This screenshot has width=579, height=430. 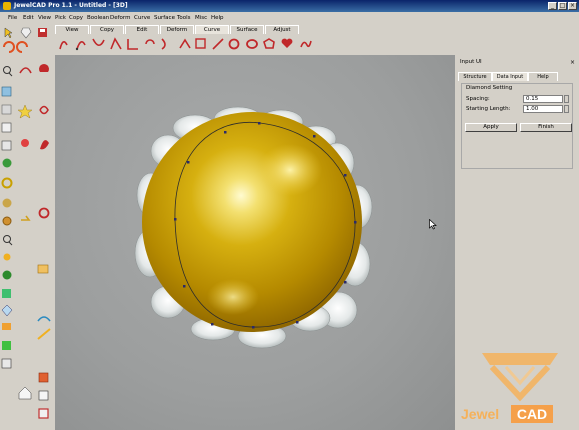 I want to click on tab-view: View, so click(x=72, y=29).